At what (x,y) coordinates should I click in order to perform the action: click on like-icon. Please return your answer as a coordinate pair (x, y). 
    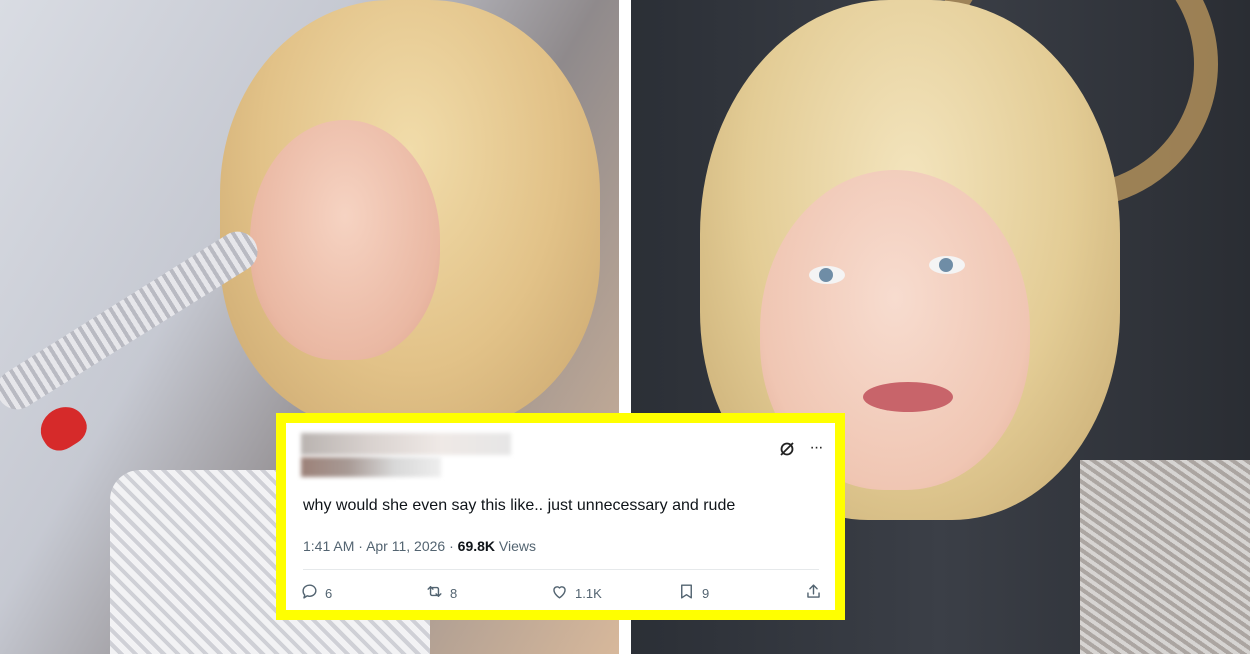
    Looking at the image, I should click on (559, 593).